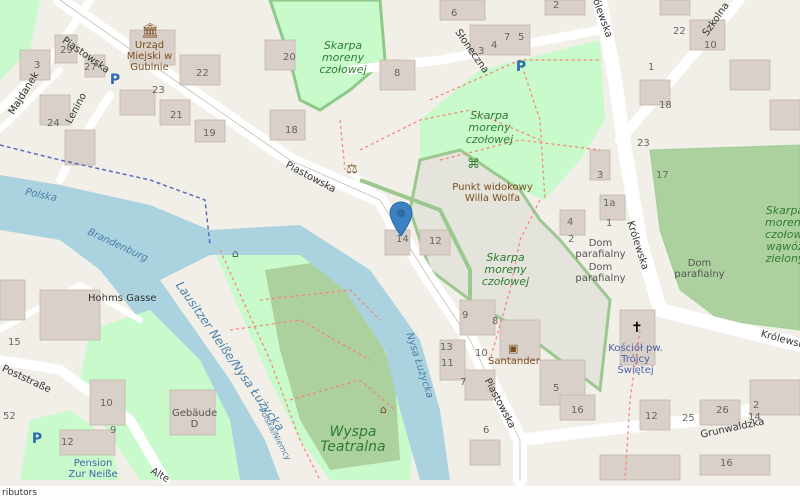  I want to click on dom-parafialny-1: Dom parafialny, so click(600, 249).